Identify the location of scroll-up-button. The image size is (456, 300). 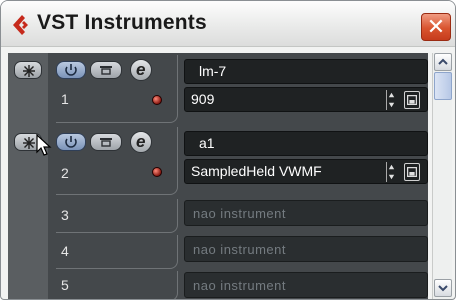
(443, 62).